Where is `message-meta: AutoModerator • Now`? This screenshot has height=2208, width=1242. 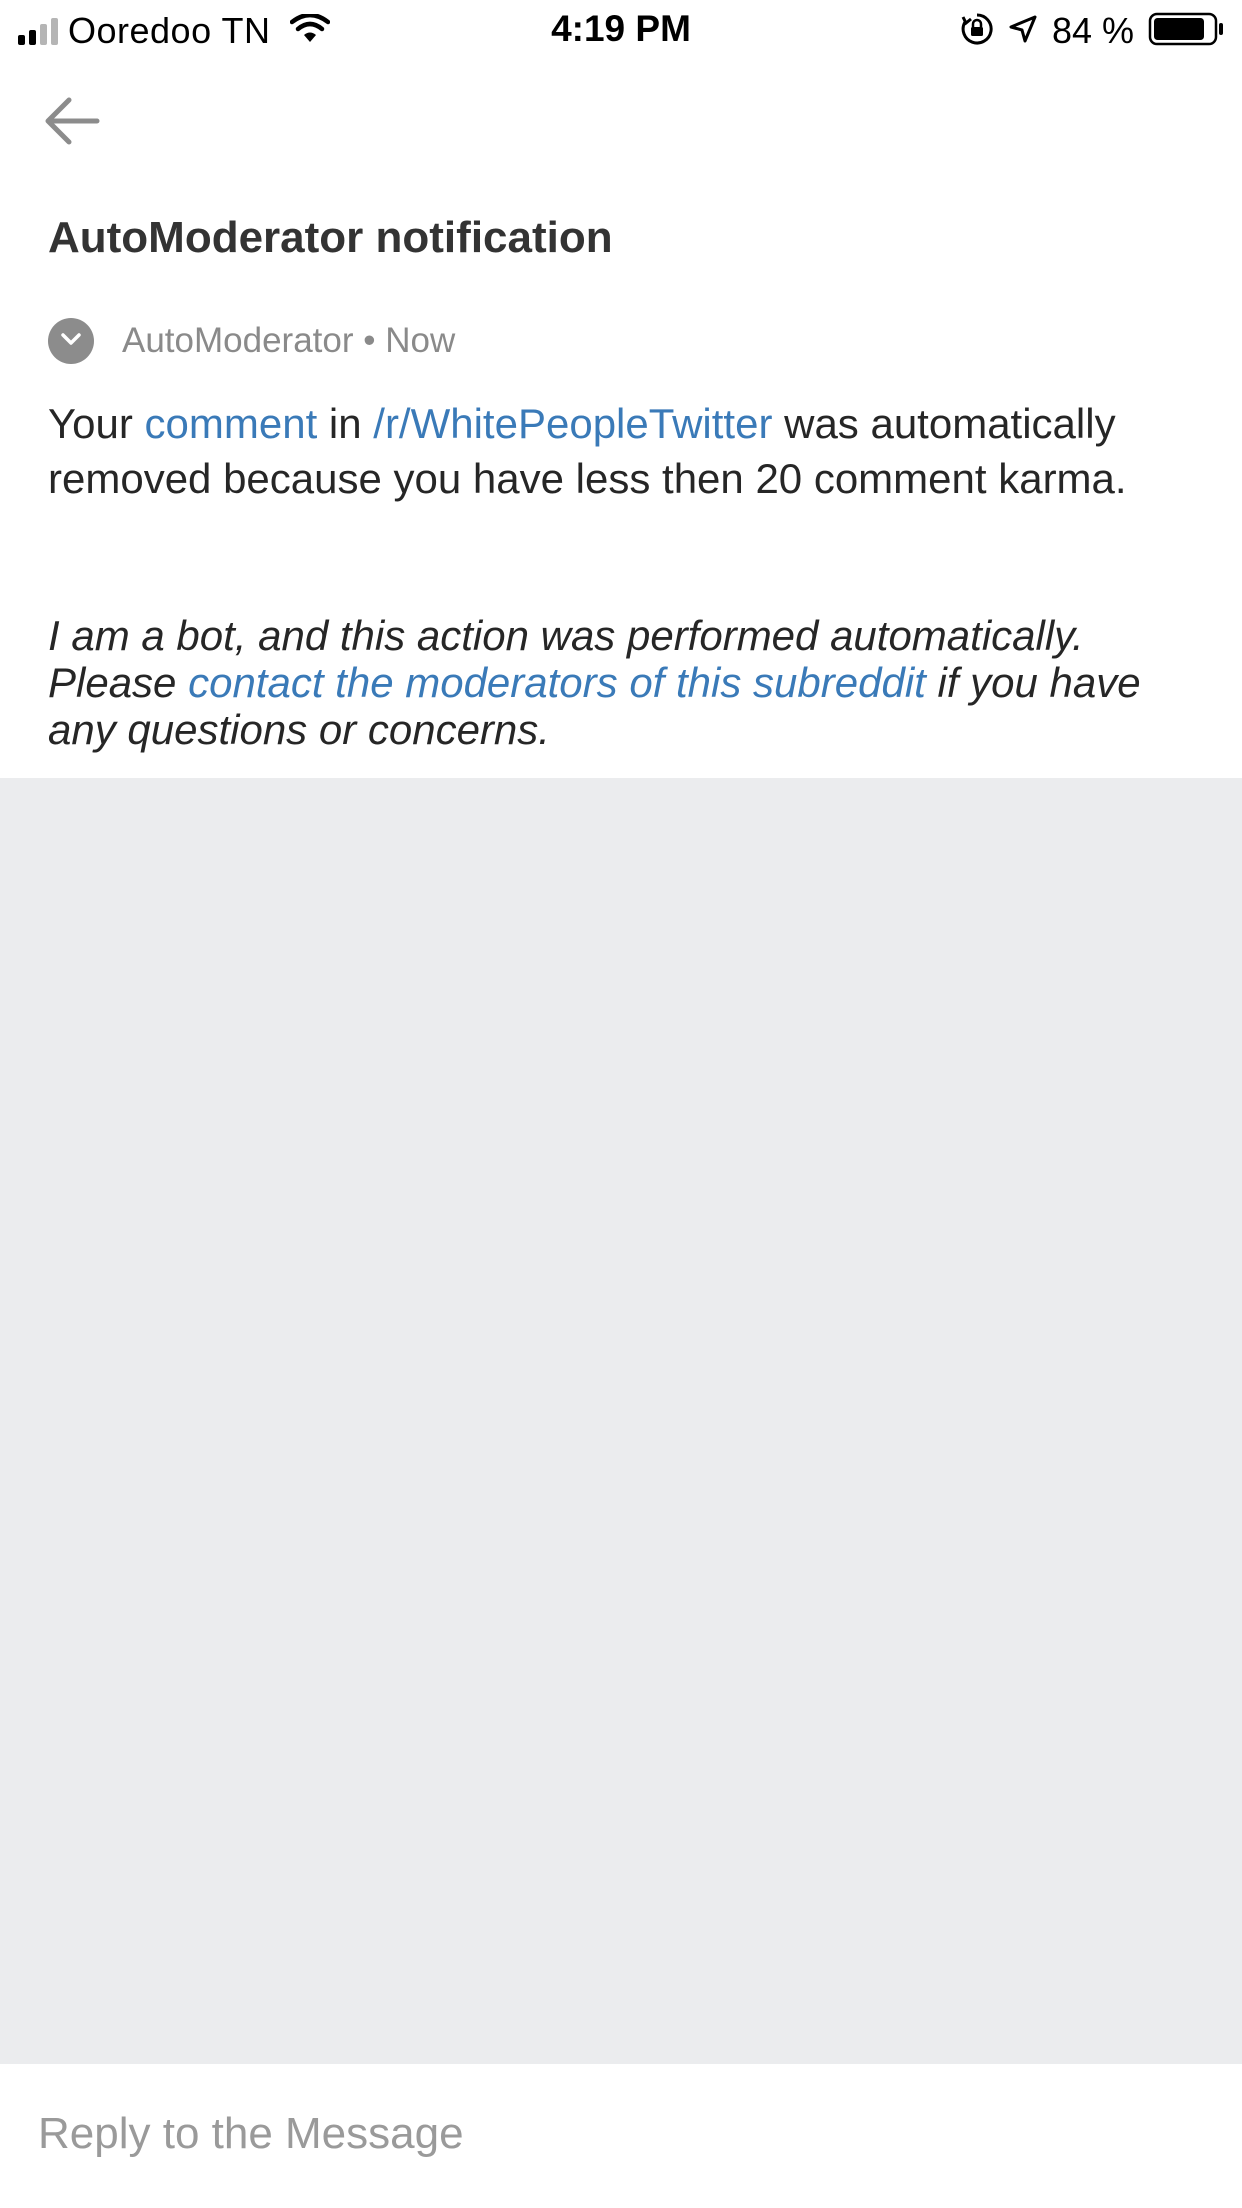 message-meta: AutoModerator • Now is located at coordinates (251, 341).